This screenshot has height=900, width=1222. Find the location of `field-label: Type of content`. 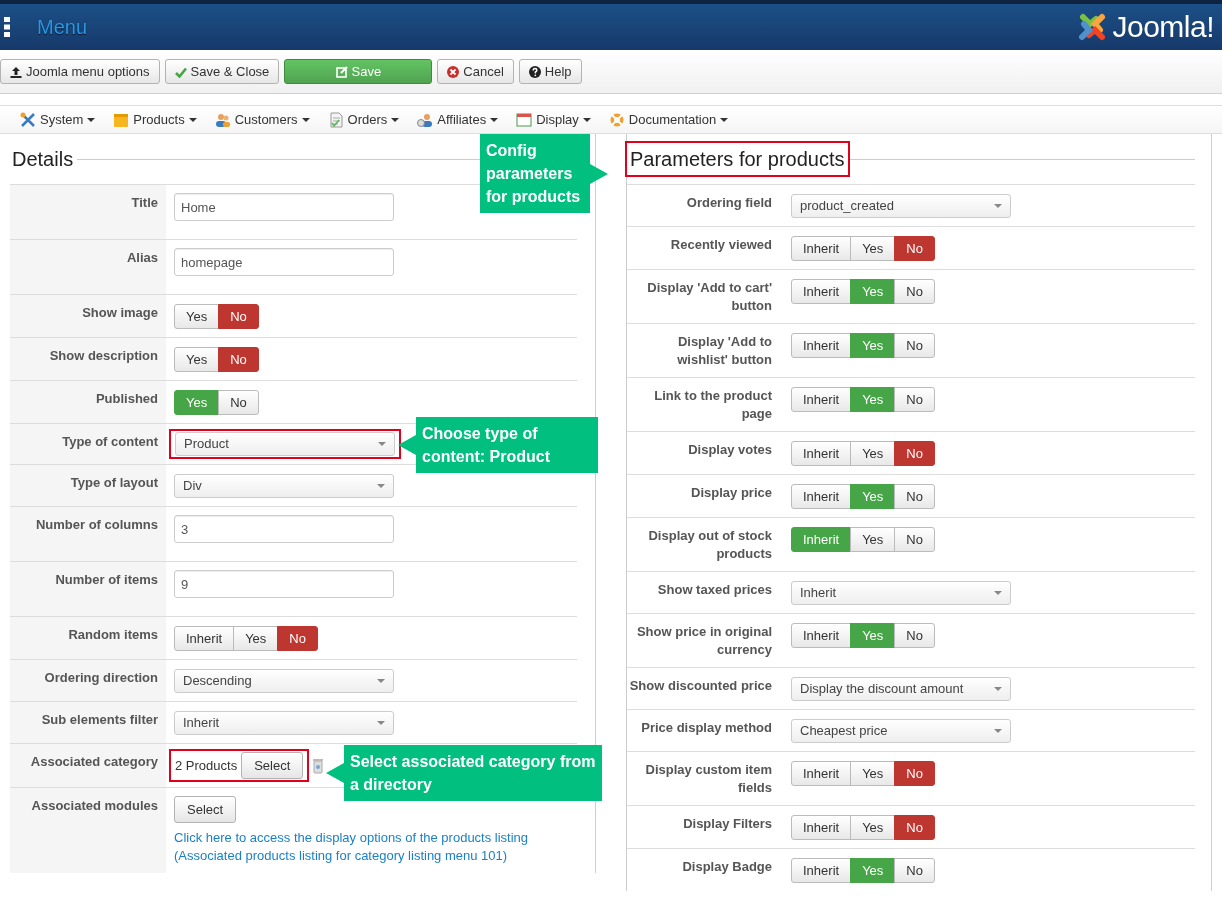

field-label: Type of content is located at coordinates (88, 444).